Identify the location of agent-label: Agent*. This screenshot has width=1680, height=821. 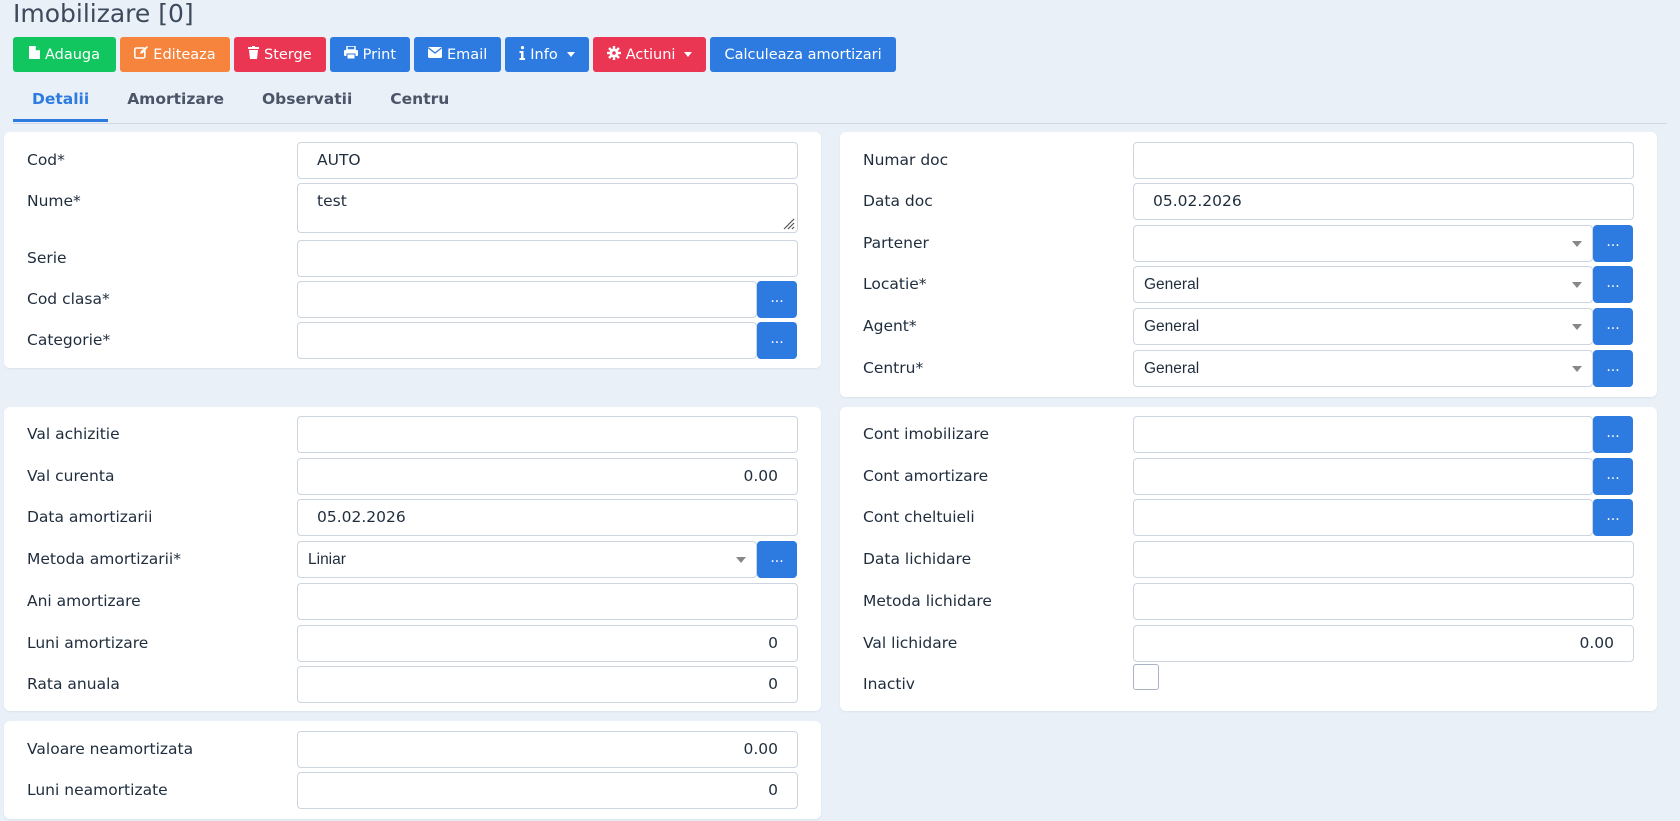
(890, 326).